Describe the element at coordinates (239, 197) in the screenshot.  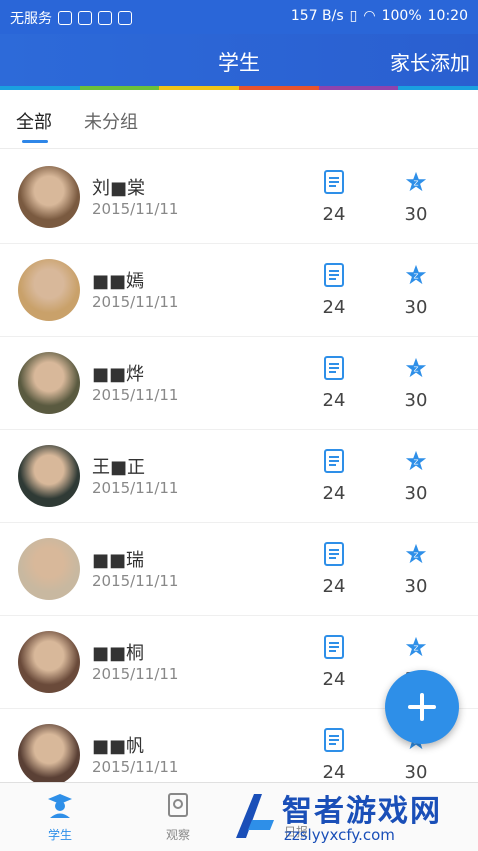
I see `student-row: 刘■棠 2015/11/11 24 Z 30` at that location.